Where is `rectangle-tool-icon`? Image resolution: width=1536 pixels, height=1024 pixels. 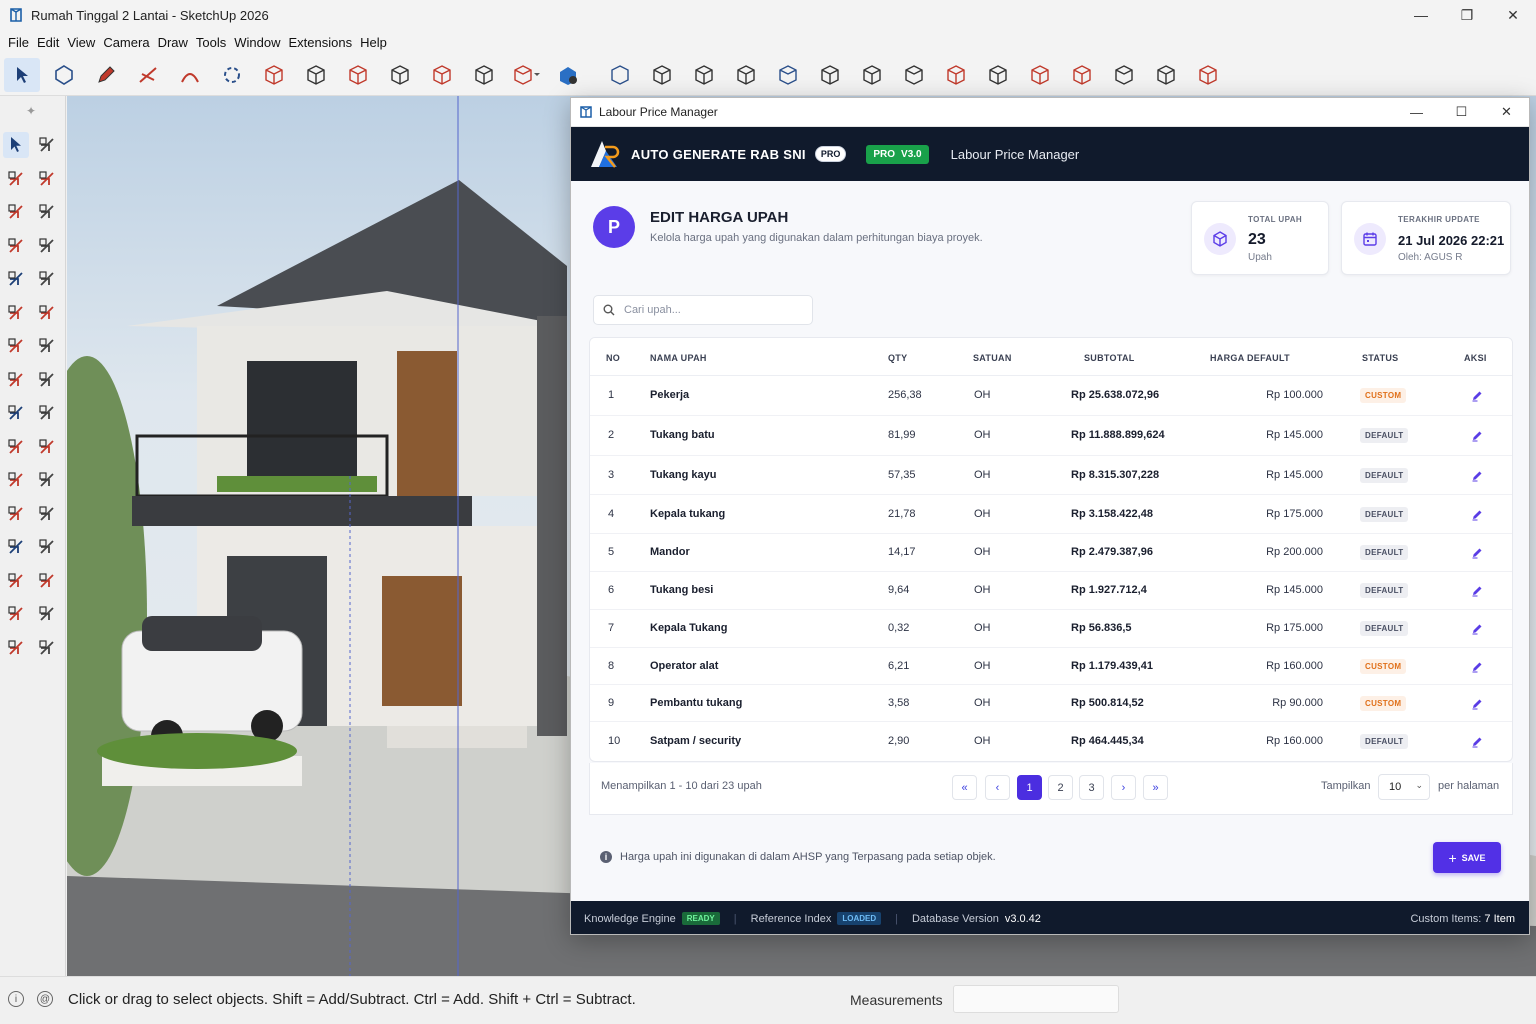
rectangle-tool-icon is located at coordinates (16, 279).